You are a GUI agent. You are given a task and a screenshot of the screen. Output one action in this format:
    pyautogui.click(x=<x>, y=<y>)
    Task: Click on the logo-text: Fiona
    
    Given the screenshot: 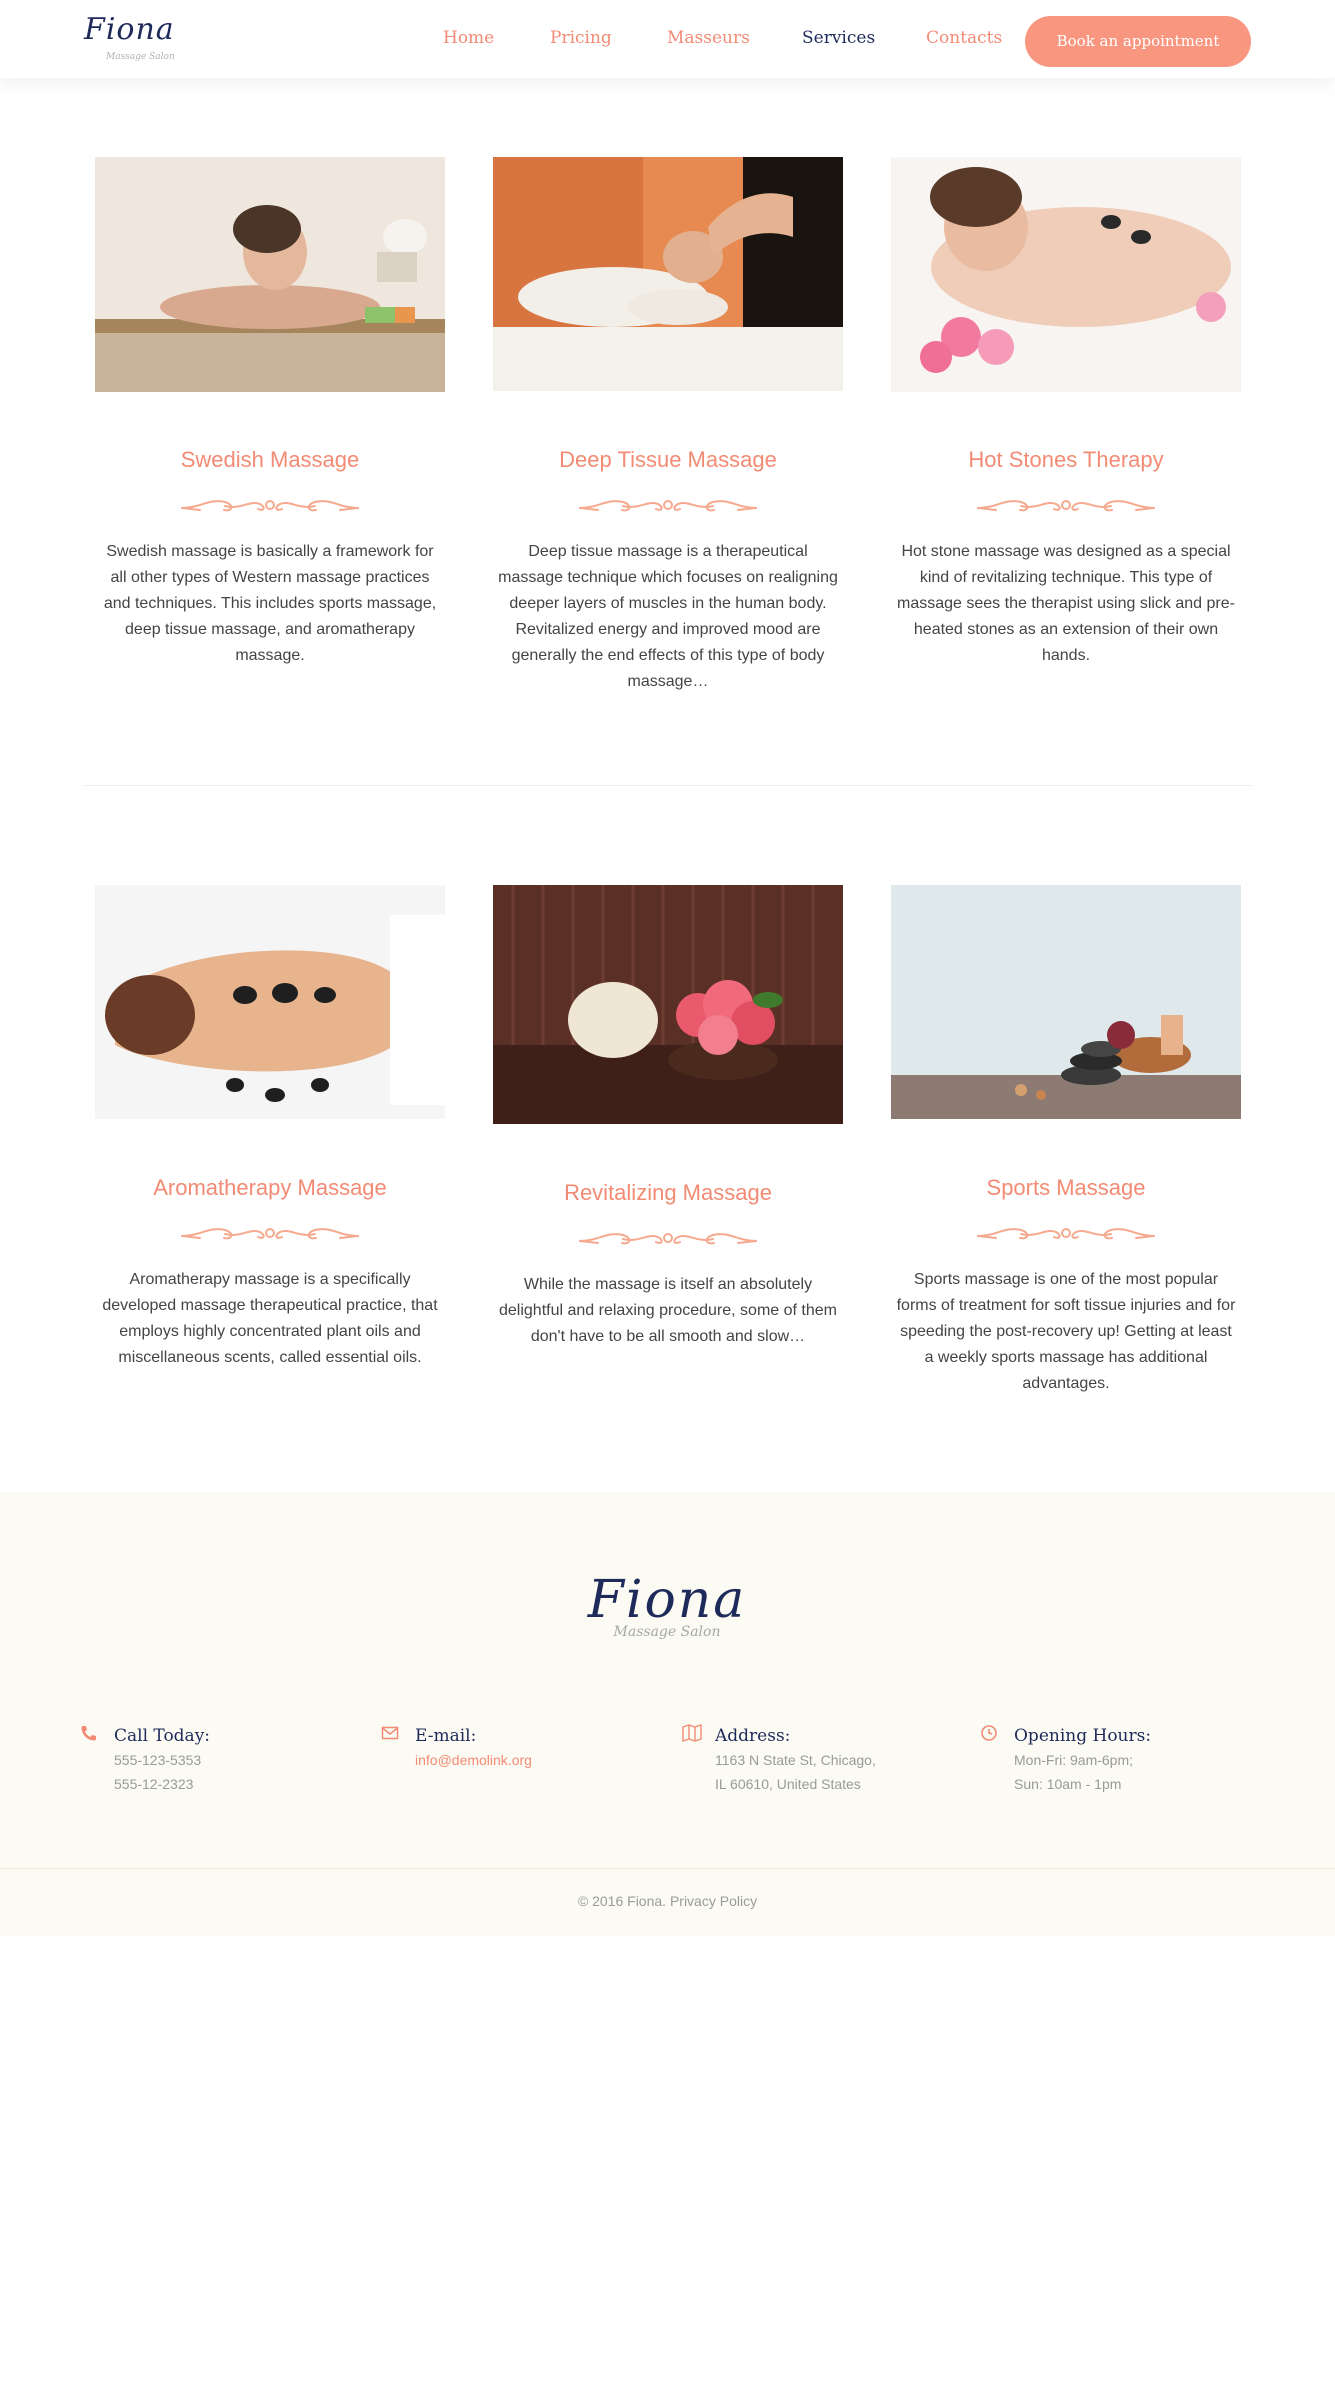 What is the action you would take?
    pyautogui.click(x=129, y=29)
    